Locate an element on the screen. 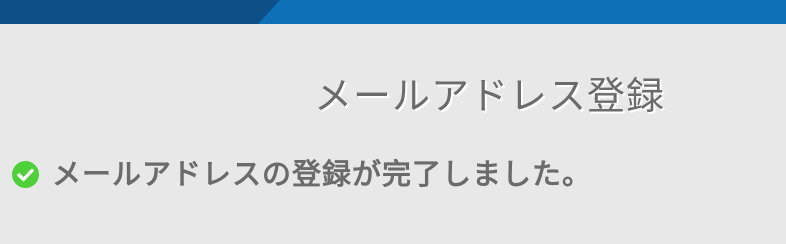  page-title: メールアドレス登録 is located at coordinates (490, 96).